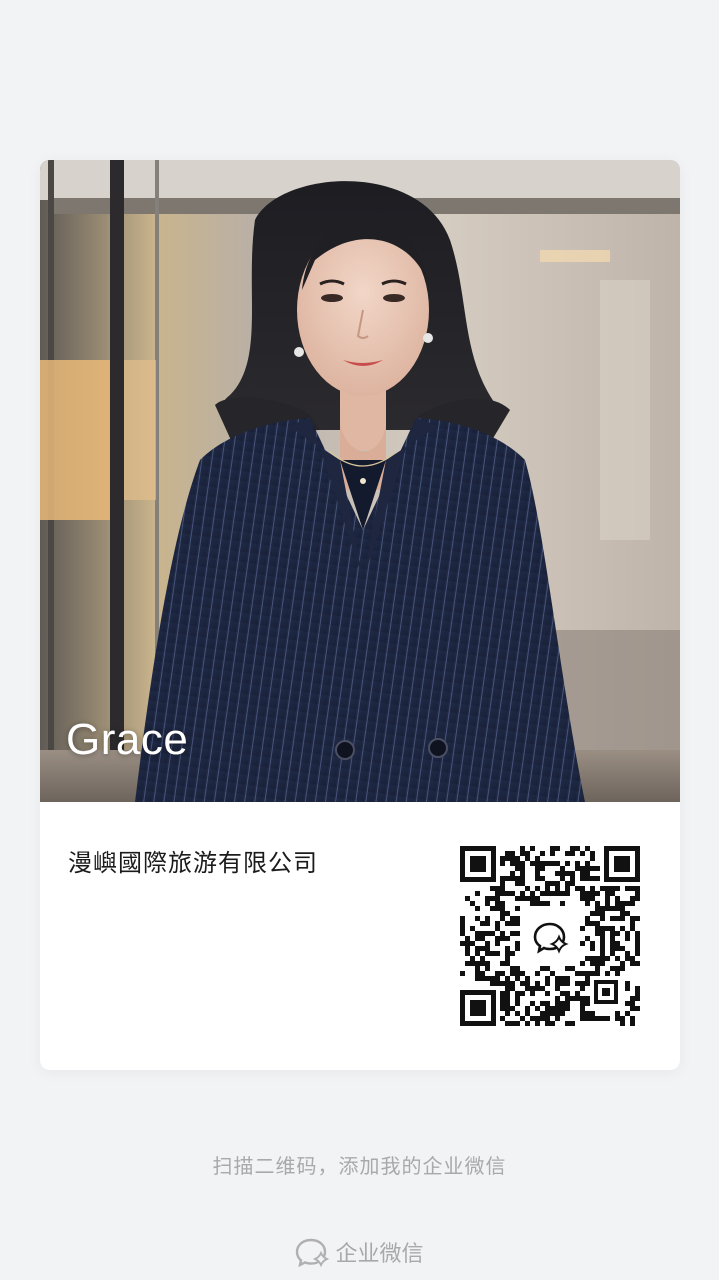 Image resolution: width=719 pixels, height=1280 pixels. Describe the element at coordinates (359, 1166) in the screenshot. I see `scan-hint-text: 扫描二维码，添加我的企业微信` at that location.